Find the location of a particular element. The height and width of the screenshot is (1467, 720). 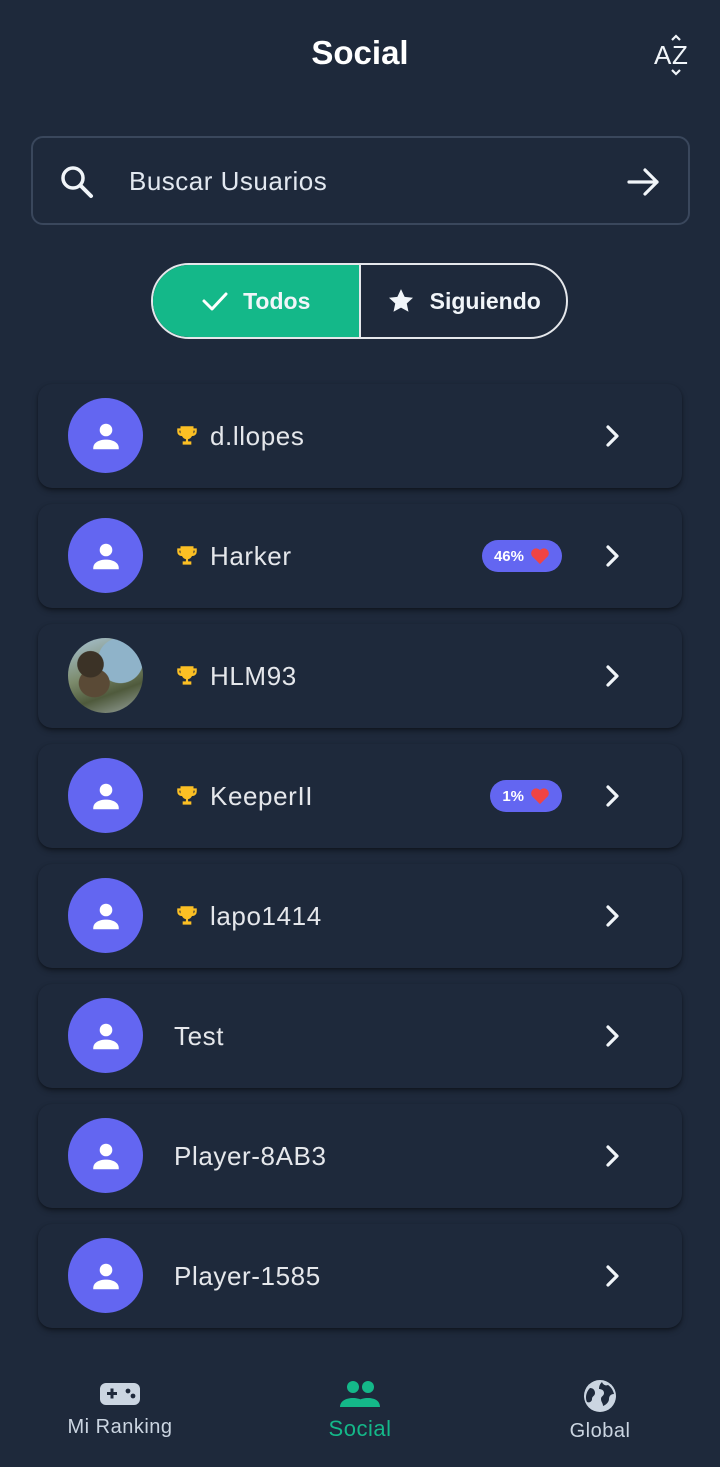

user-row: KeeperII 1% is located at coordinates (360, 796).